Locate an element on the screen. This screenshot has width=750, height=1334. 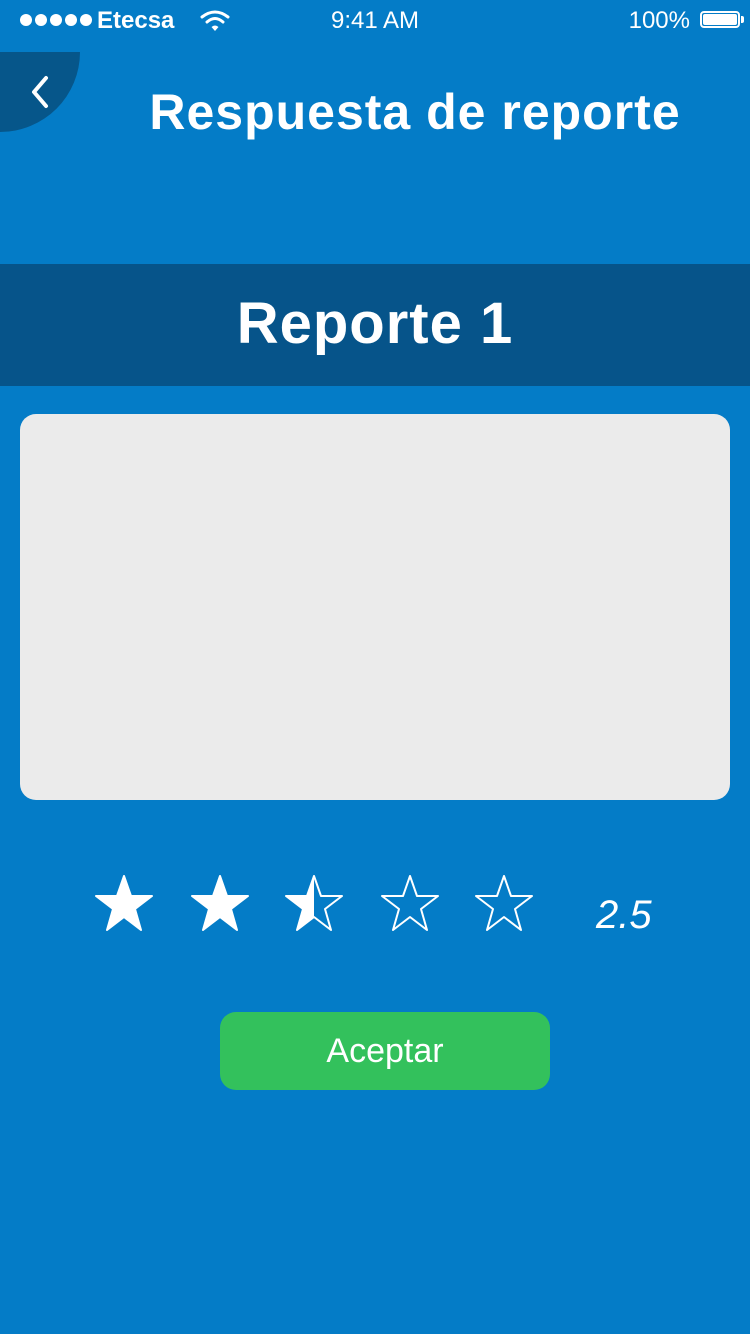
chevron-left-icon is located at coordinates (40, 92).